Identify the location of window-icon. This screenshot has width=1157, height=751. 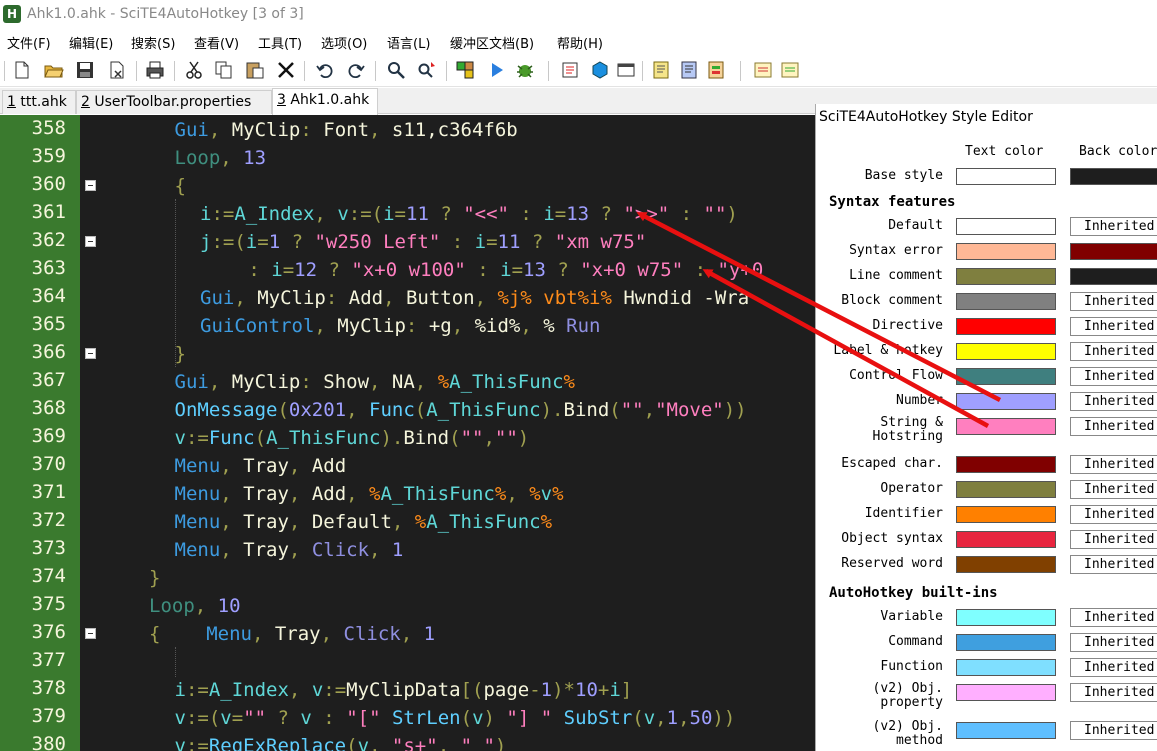
(626, 70).